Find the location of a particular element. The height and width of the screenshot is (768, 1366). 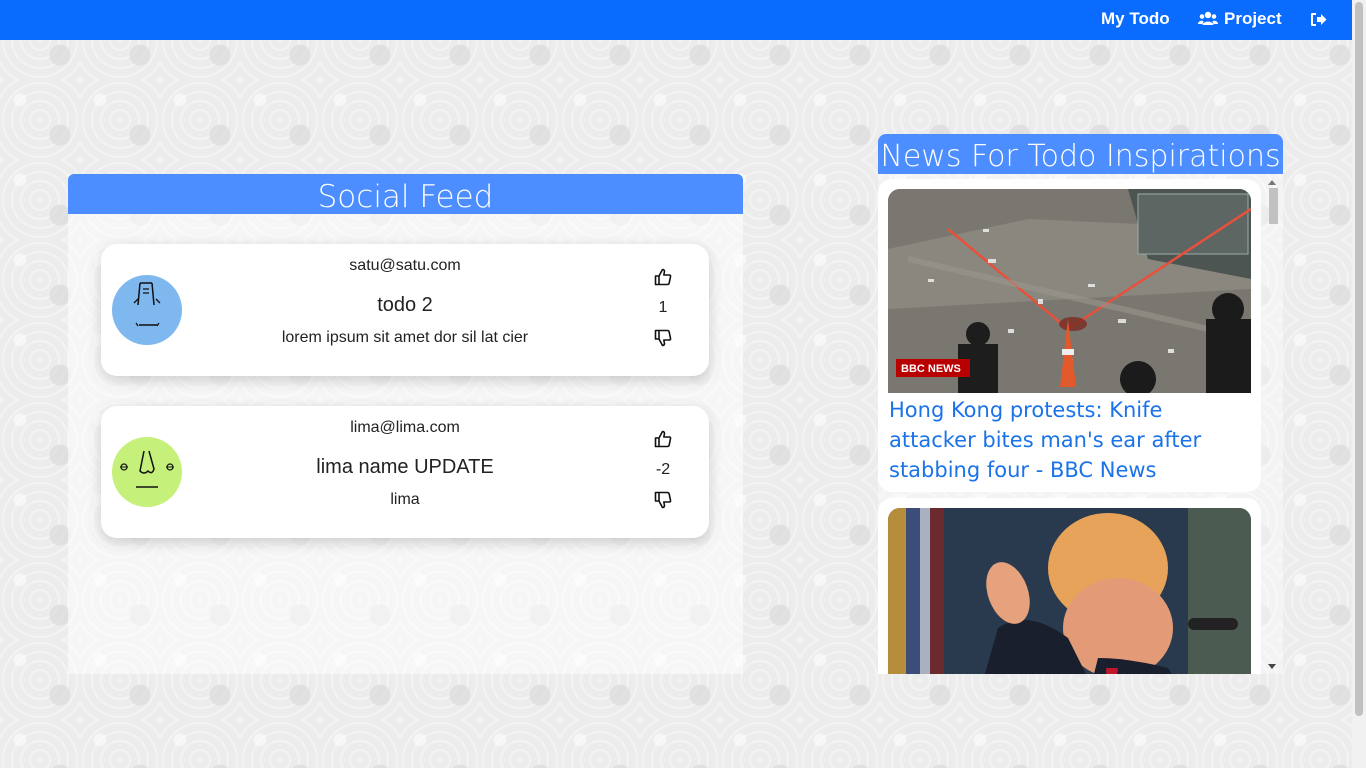

nav-my-todo-link: My Todo is located at coordinates (1135, 19).